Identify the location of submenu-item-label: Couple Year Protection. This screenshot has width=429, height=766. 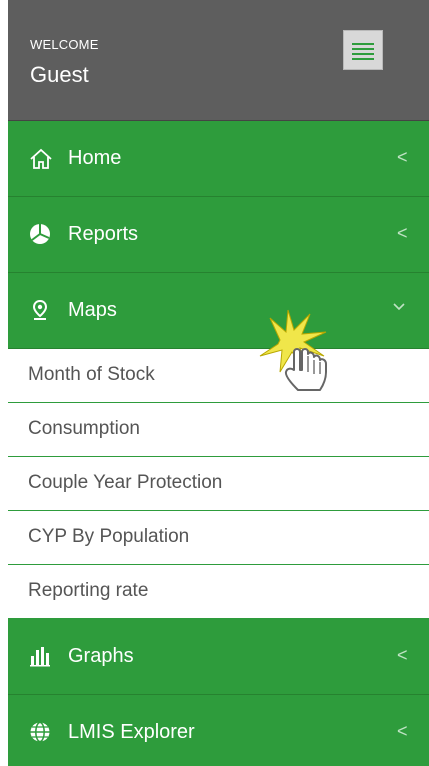
(125, 482).